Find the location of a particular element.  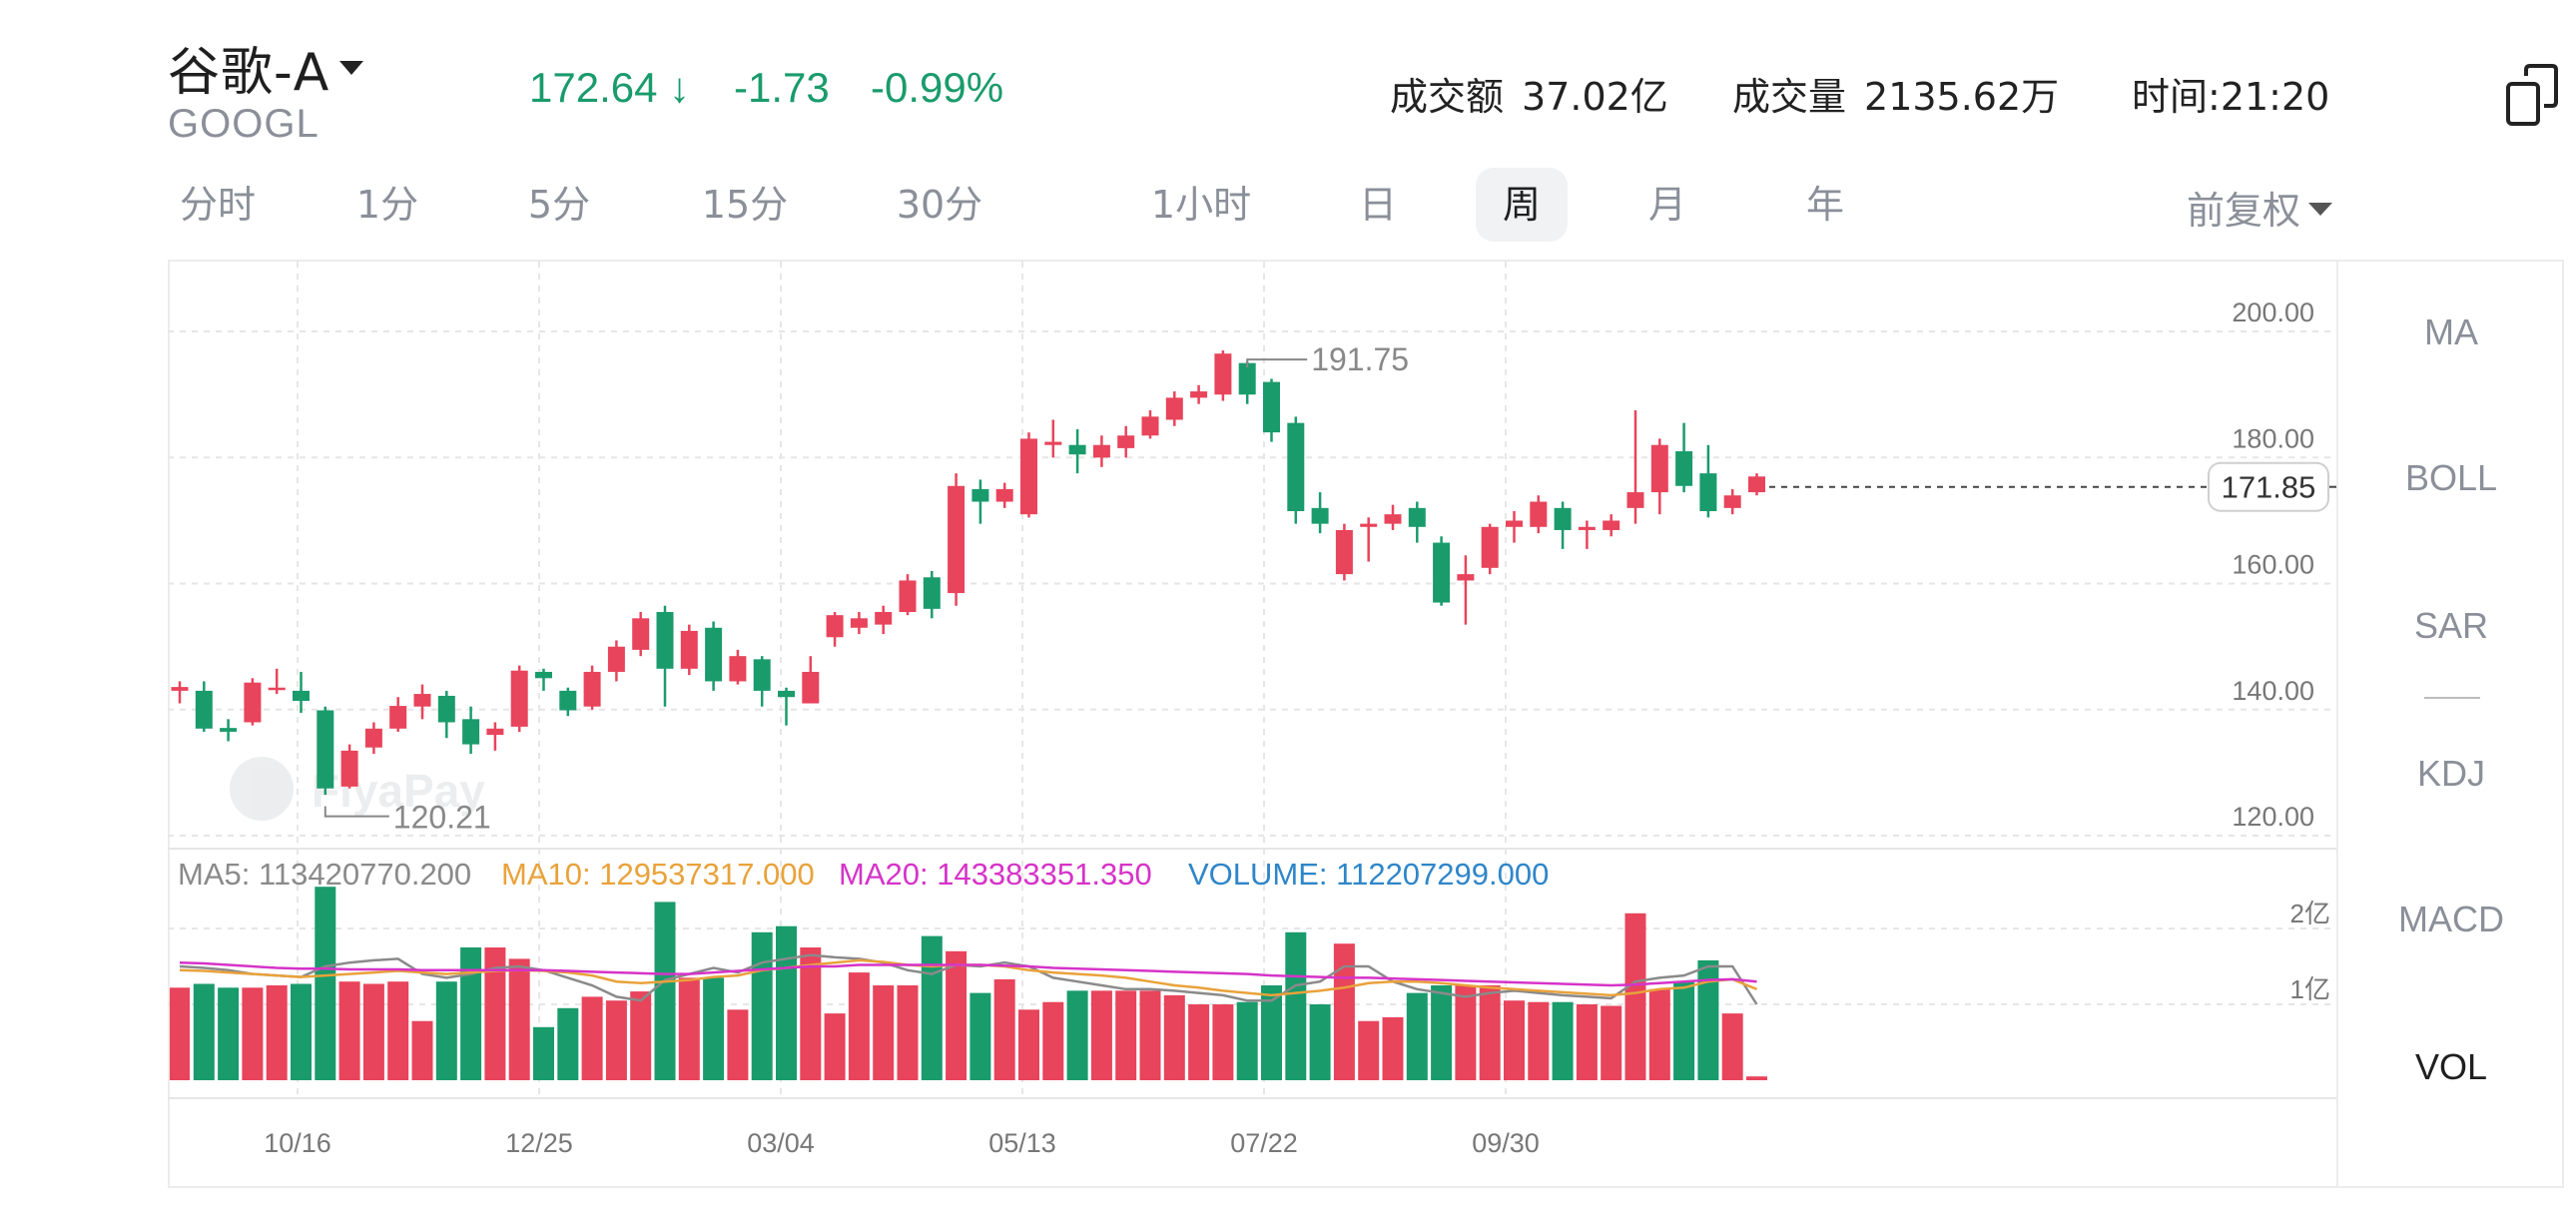

date-tick-label: 12/25 is located at coordinates (539, 1143).